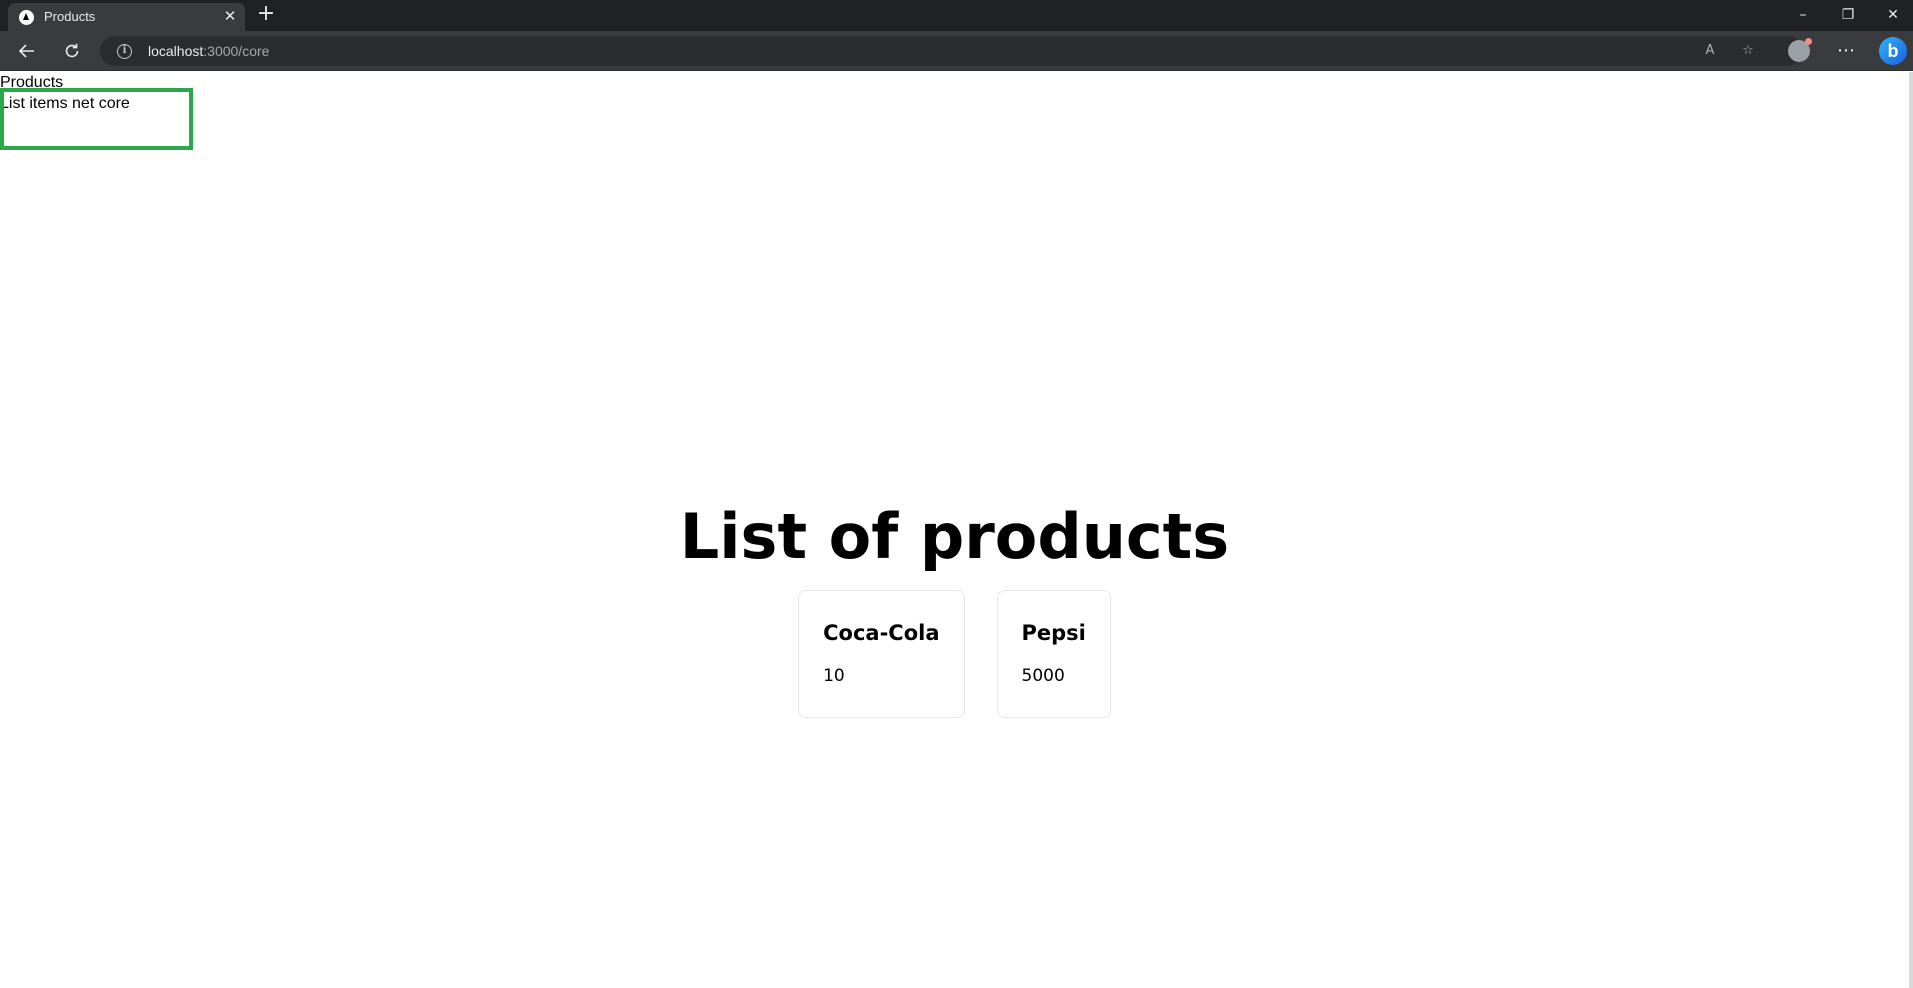  Describe the element at coordinates (954, 536) in the screenshot. I see `page-title: List of products` at that location.